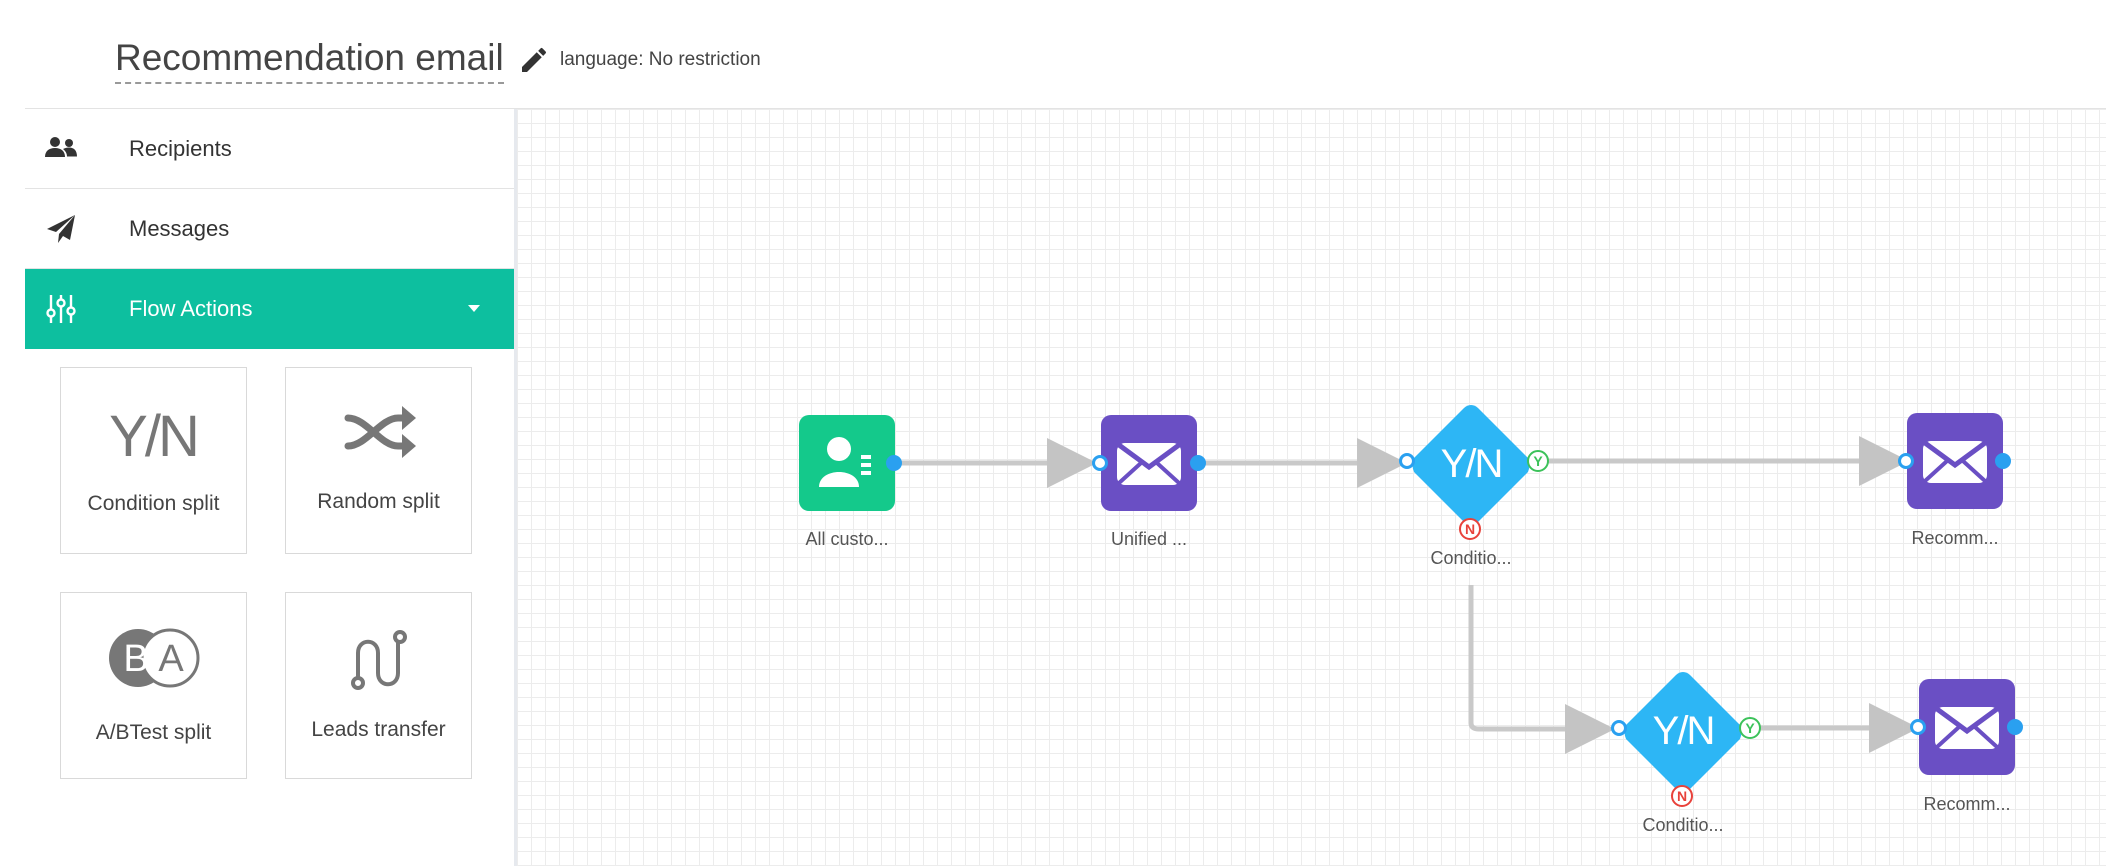 This screenshot has width=2106, height=866. Describe the element at coordinates (534, 60) in the screenshot. I see `pencil-icon` at that location.